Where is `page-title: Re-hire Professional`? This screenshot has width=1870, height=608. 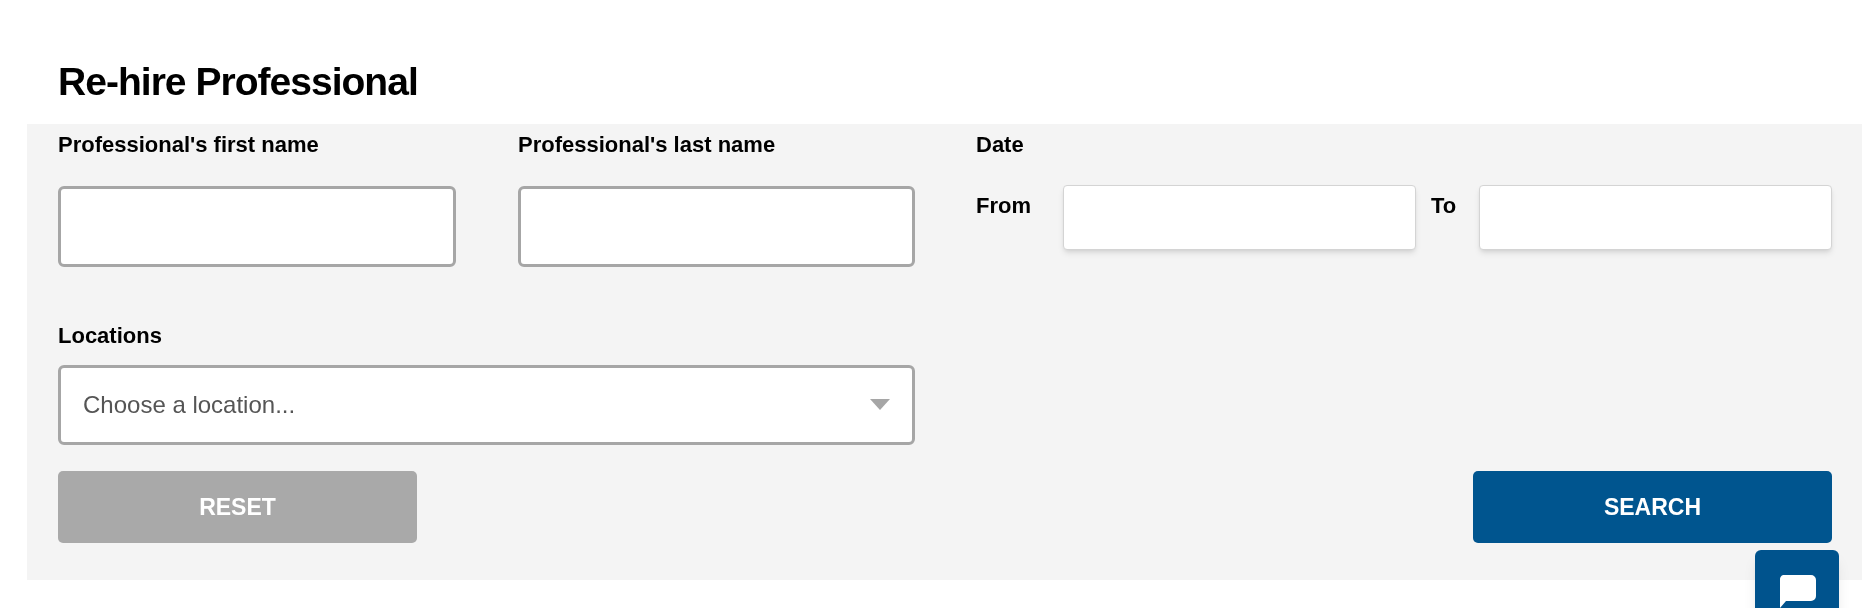
page-title: Re-hire Professional is located at coordinates (238, 82).